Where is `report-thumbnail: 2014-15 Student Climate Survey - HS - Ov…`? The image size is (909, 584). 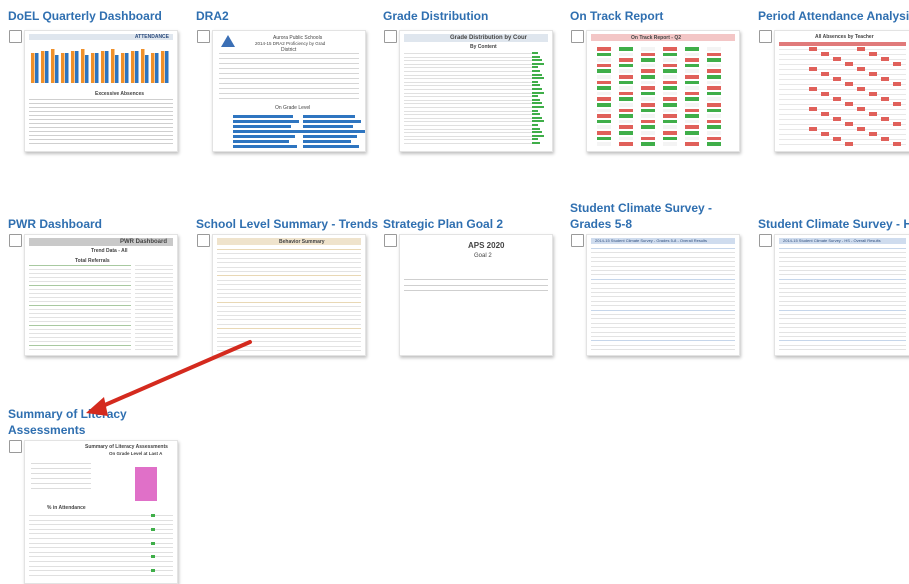 report-thumbnail: 2014-15 Student Climate Survey - HS - Ov… is located at coordinates (841, 295).